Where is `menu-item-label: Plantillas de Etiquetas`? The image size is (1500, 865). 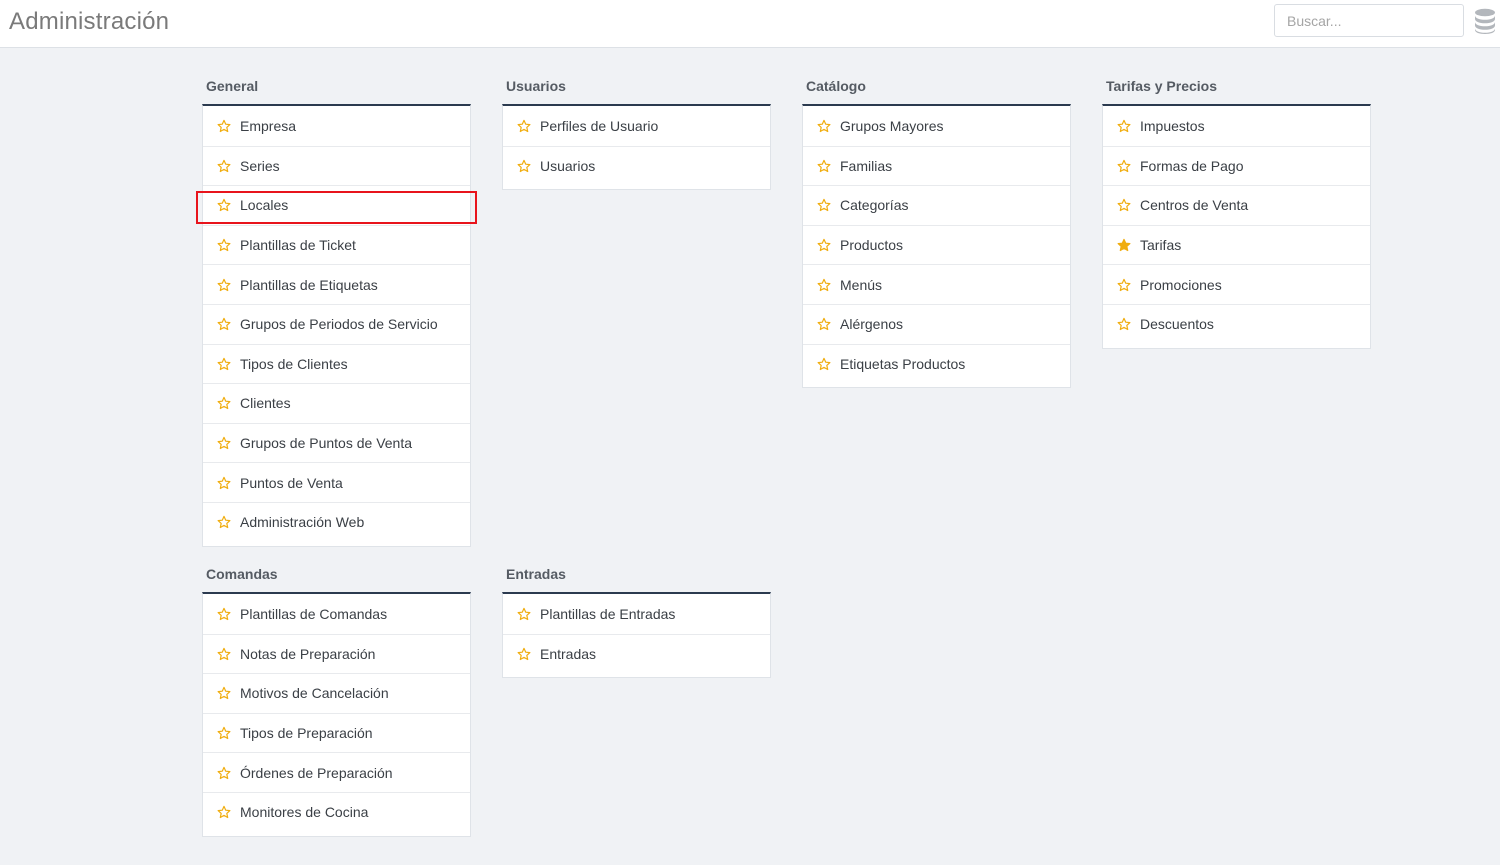
menu-item-label: Plantillas de Etiquetas is located at coordinates (309, 284).